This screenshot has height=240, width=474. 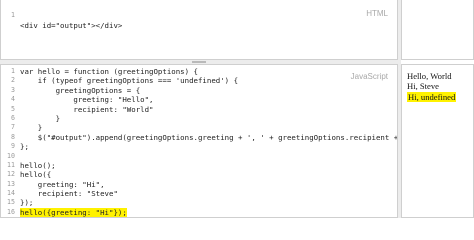 I want to click on line-number: 15, so click(x=11, y=202).